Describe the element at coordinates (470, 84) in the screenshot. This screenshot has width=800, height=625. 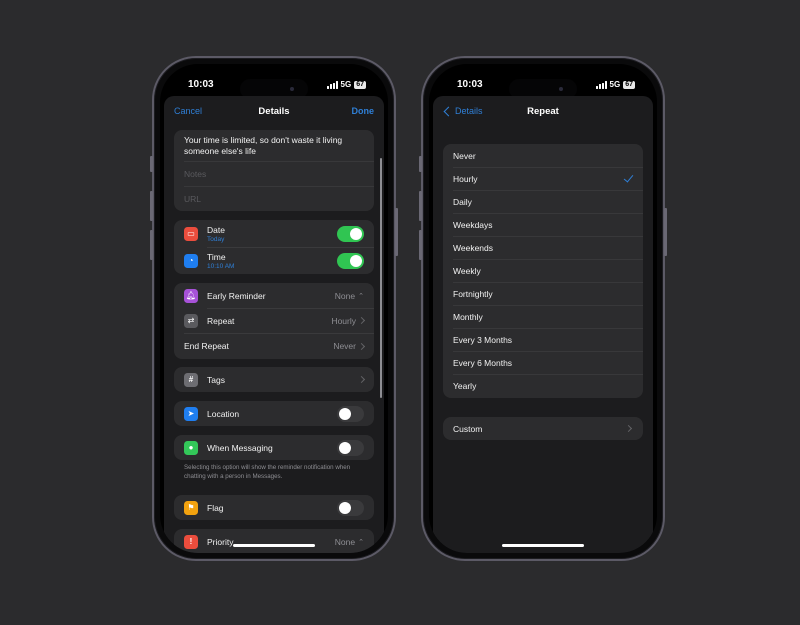
I see `status-time: 10:03` at that location.